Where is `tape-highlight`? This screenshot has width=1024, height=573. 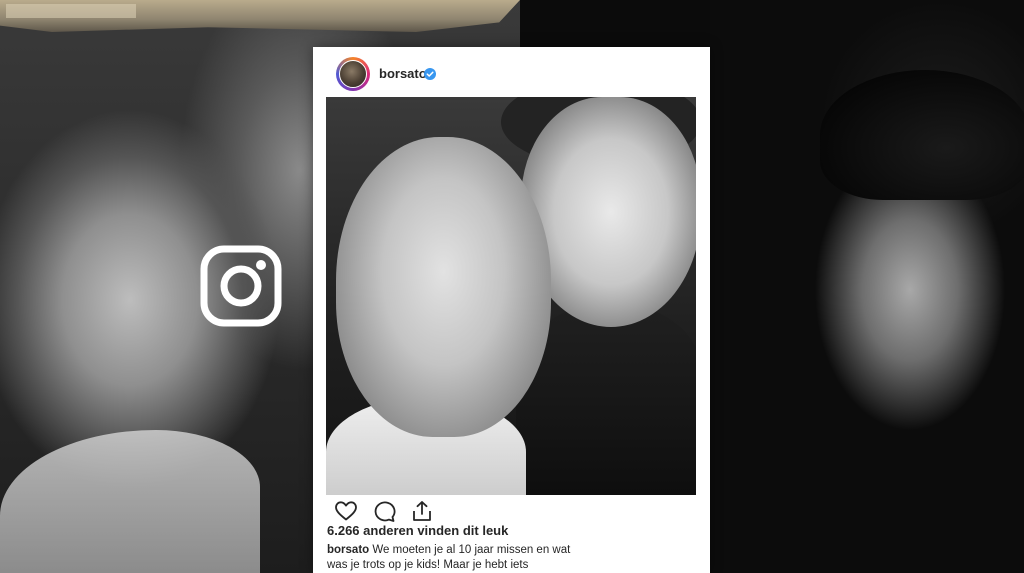 tape-highlight is located at coordinates (71, 11).